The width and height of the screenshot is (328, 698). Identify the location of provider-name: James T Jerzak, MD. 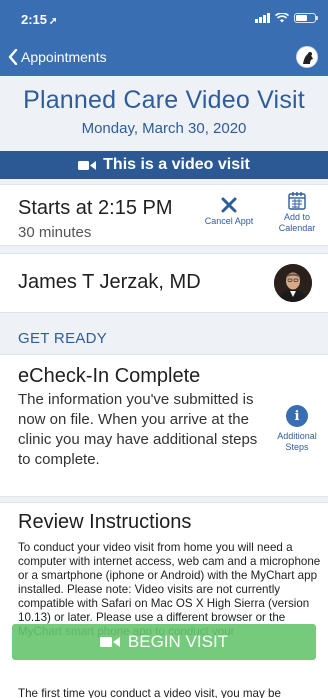
(109, 282).